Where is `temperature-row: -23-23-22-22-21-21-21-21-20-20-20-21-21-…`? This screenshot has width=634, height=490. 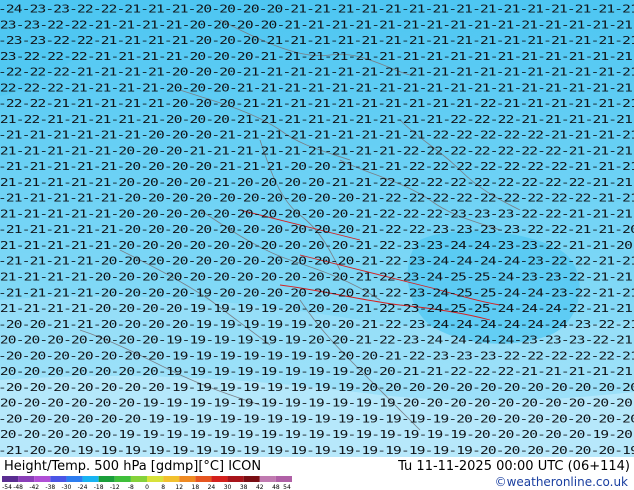 temperature-row: -23-23-22-22-21-21-21-21-20-20-20-21-21-… is located at coordinates (317, 41).